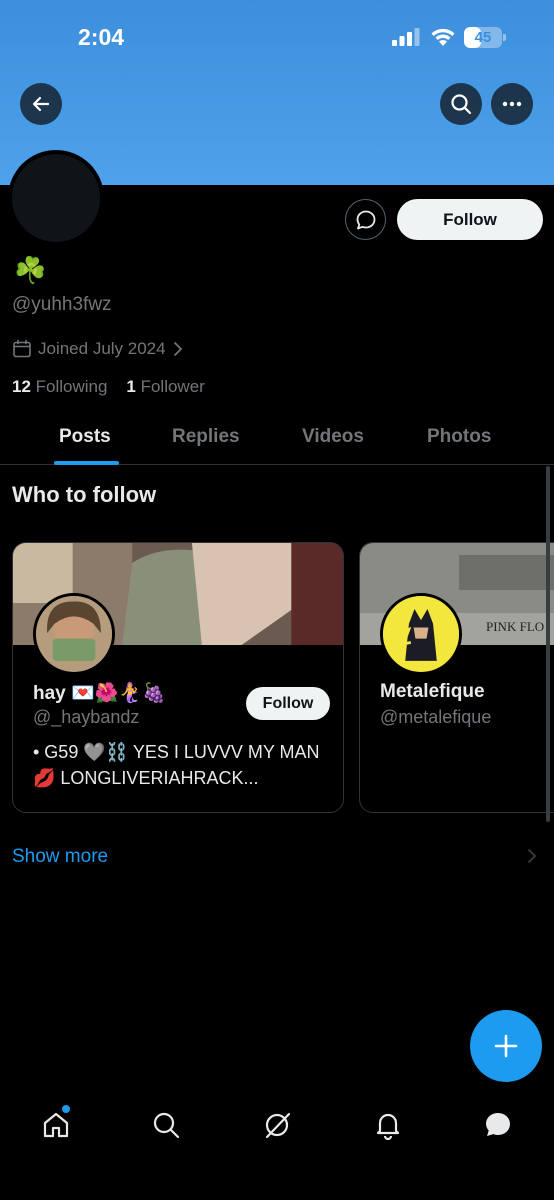  What do you see at coordinates (62, 304) in the screenshot?
I see `profile-handle: @yuhh3fwz` at bounding box center [62, 304].